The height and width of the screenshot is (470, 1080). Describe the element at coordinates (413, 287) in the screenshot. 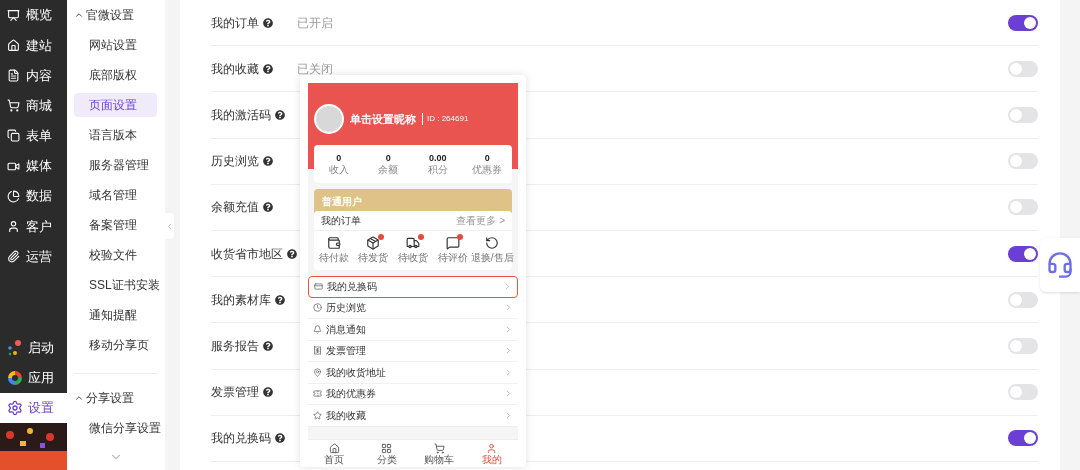

I see `menu-item: 我的兑换码` at that location.